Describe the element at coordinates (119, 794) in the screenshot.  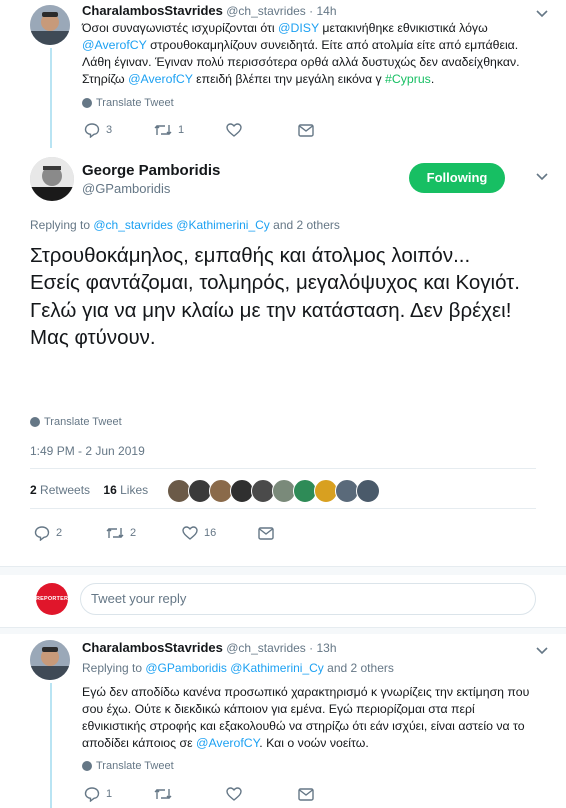
I see `reply-button: 1` at that location.